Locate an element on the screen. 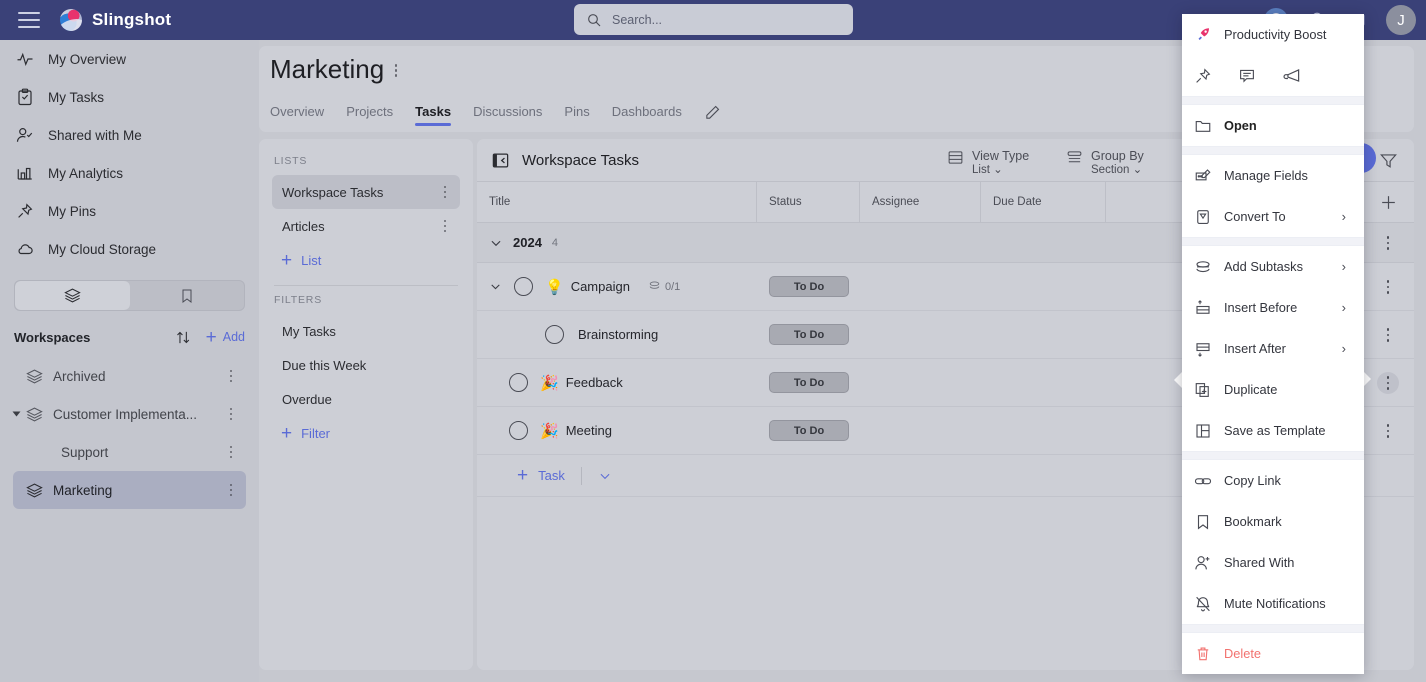  sidebar-item-my-cloud-storage: My Cloud Storage is located at coordinates (129, 249).